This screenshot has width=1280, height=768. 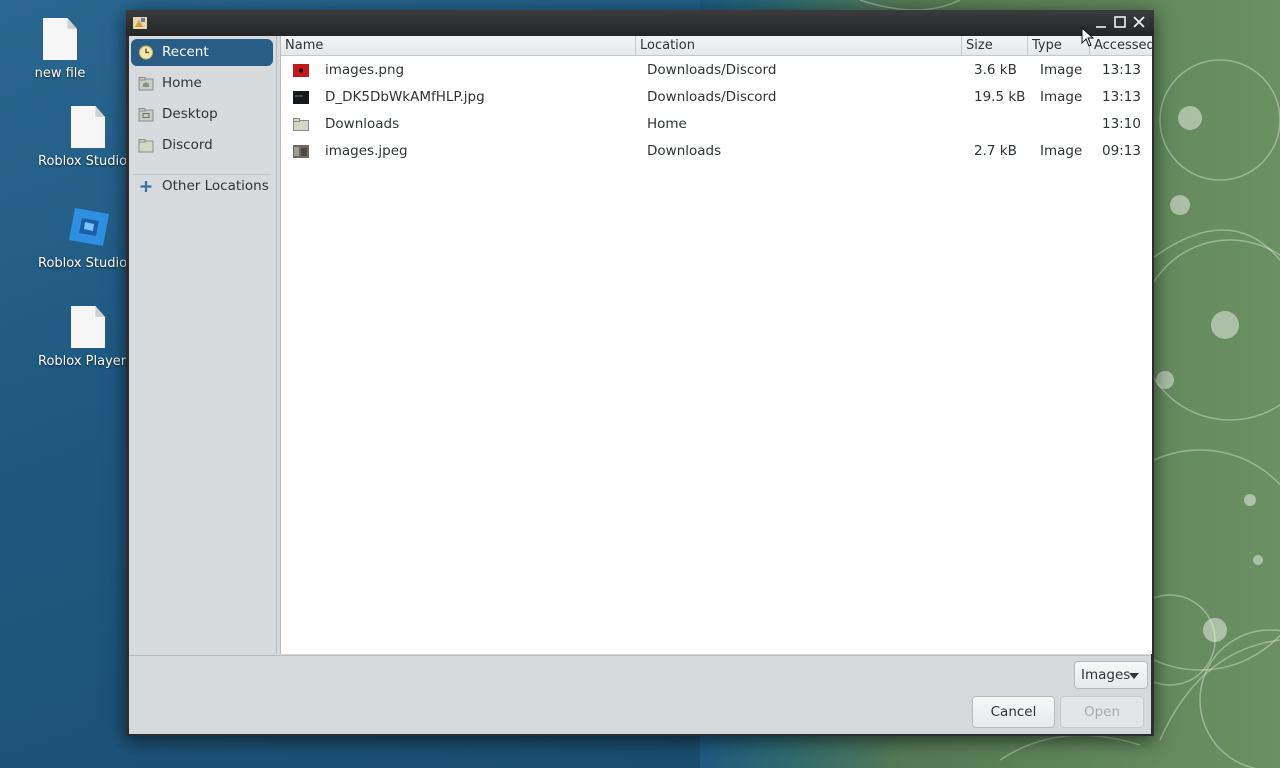 What do you see at coordinates (1121, 151) in the screenshot?
I see `file-accessed: 09:13` at bounding box center [1121, 151].